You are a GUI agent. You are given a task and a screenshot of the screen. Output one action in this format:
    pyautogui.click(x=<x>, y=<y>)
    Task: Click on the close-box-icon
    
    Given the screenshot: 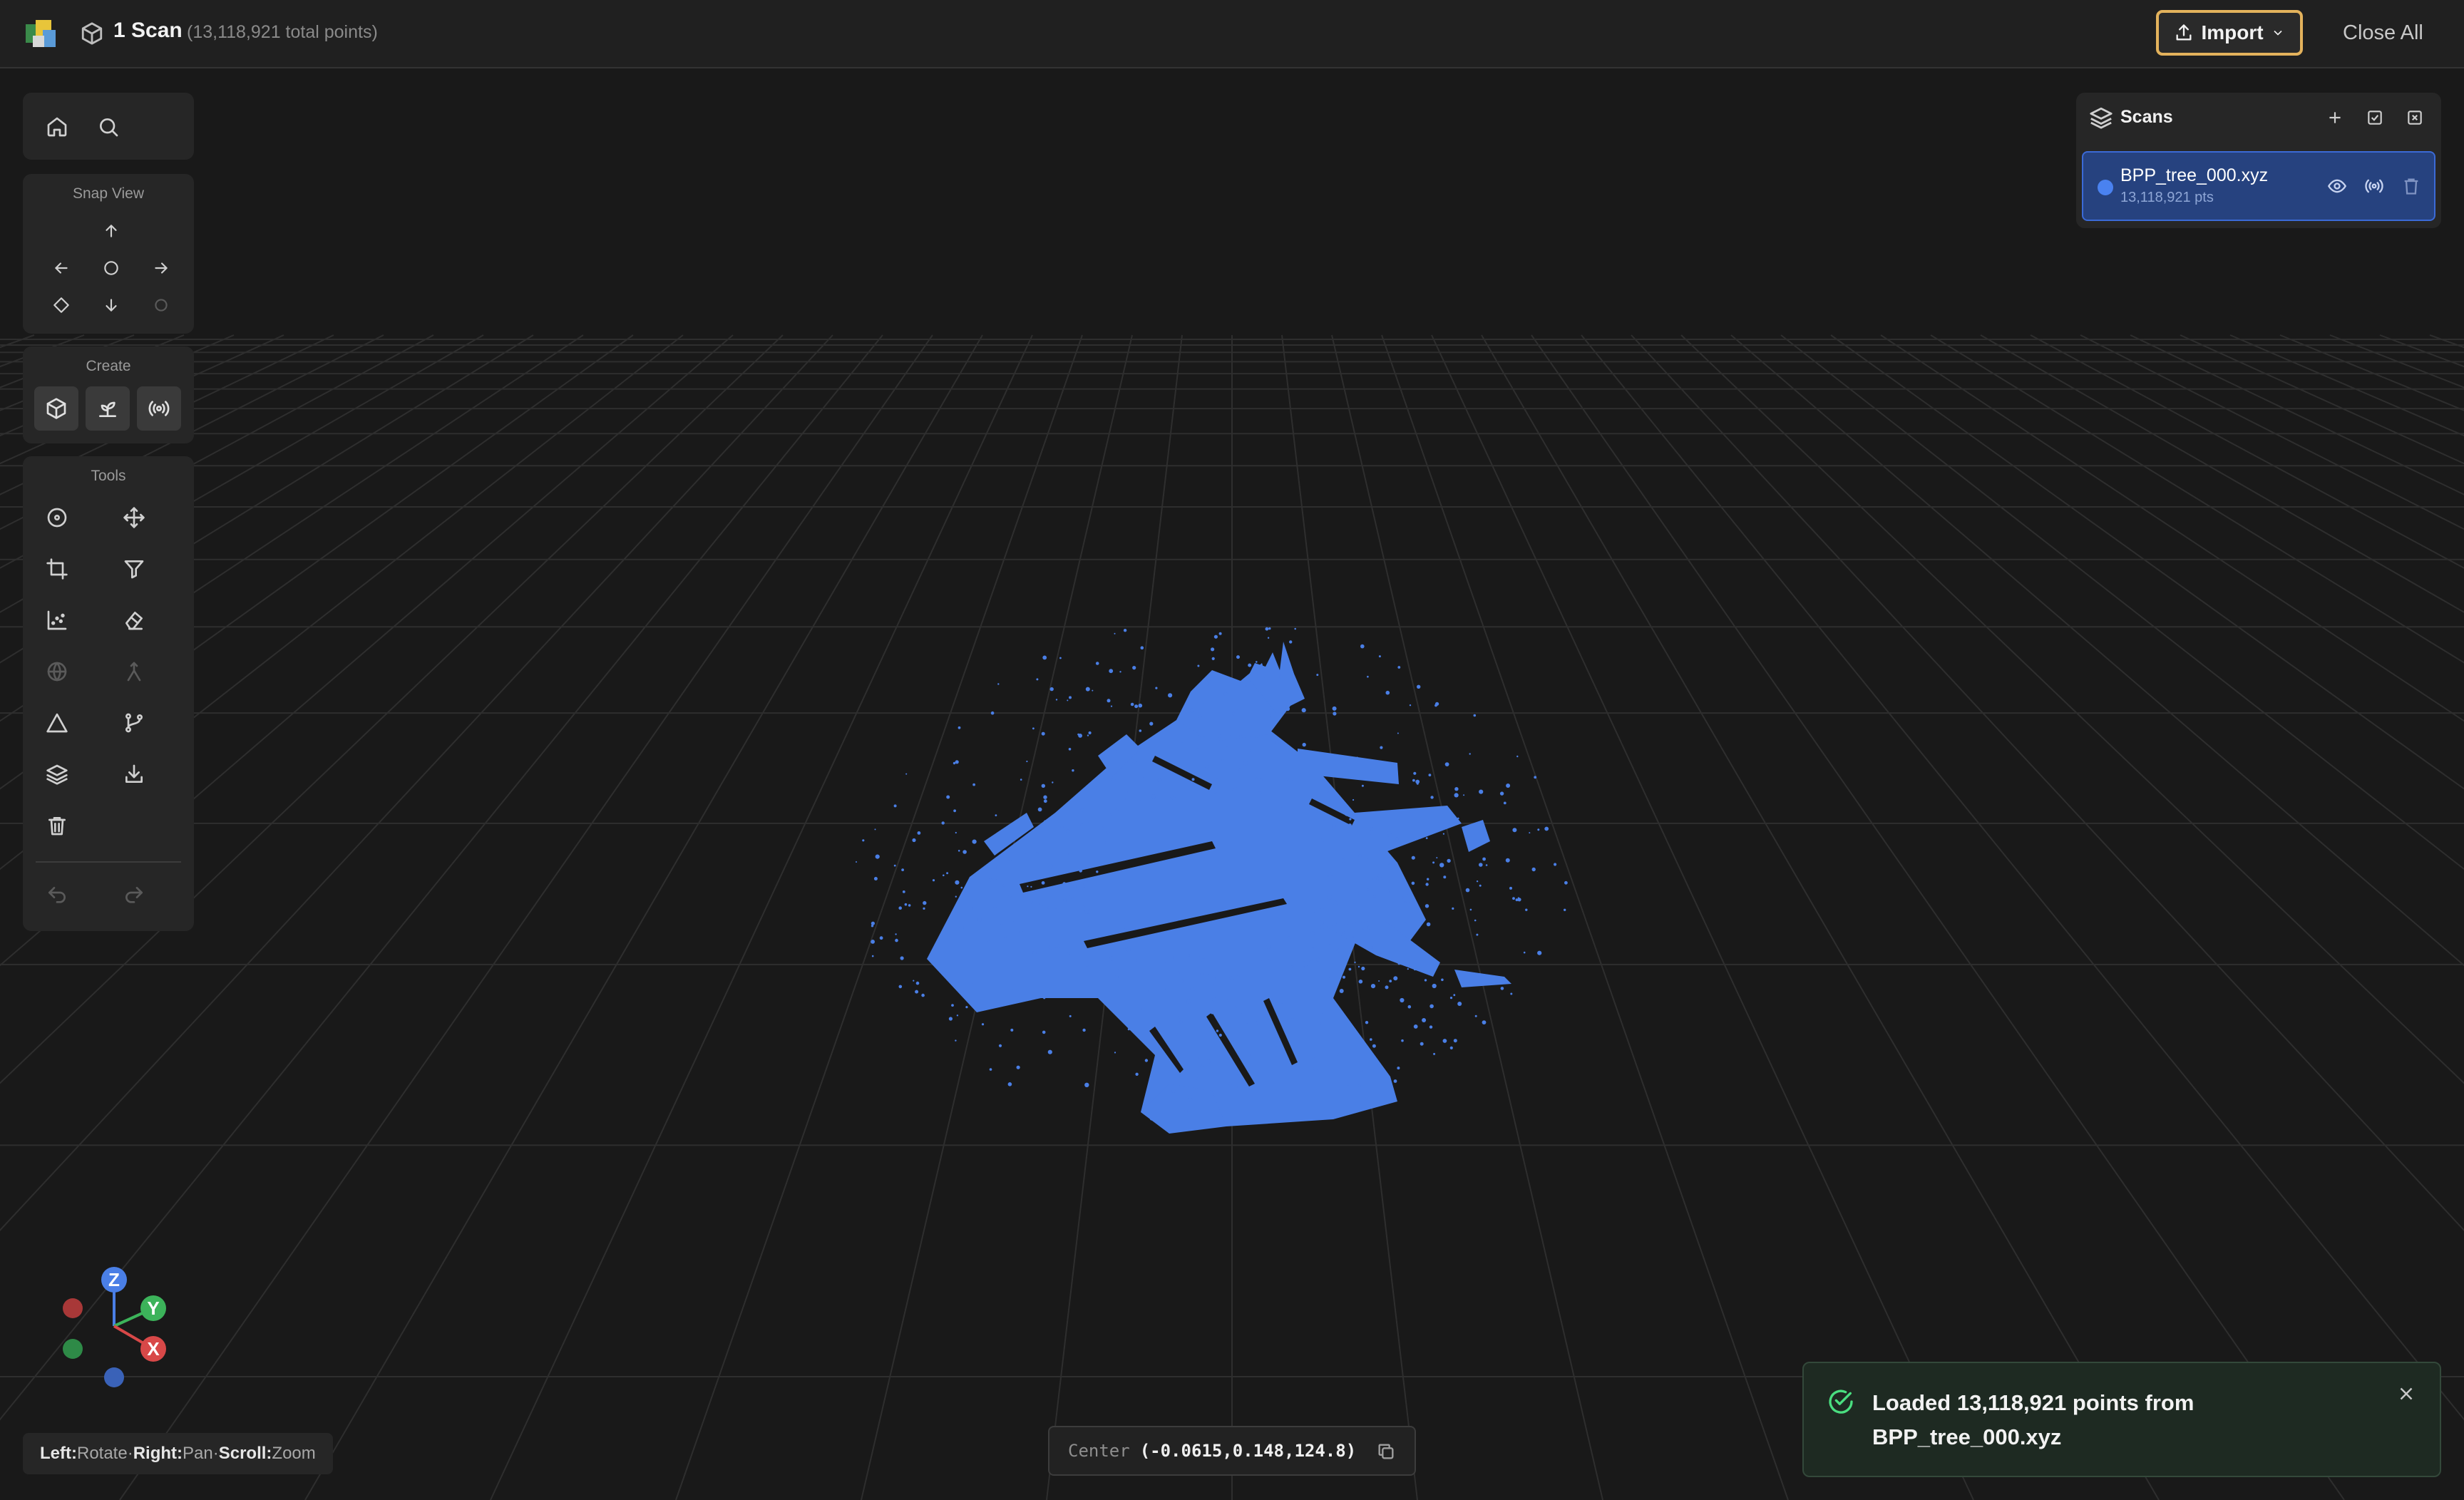 What is the action you would take?
    pyautogui.click(x=2415, y=117)
    